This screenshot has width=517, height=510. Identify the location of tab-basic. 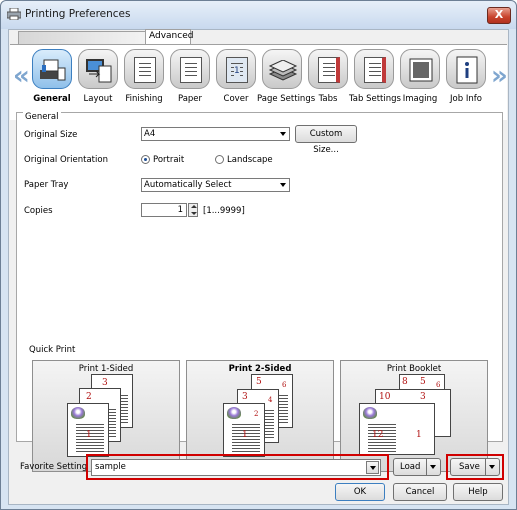
(84, 37).